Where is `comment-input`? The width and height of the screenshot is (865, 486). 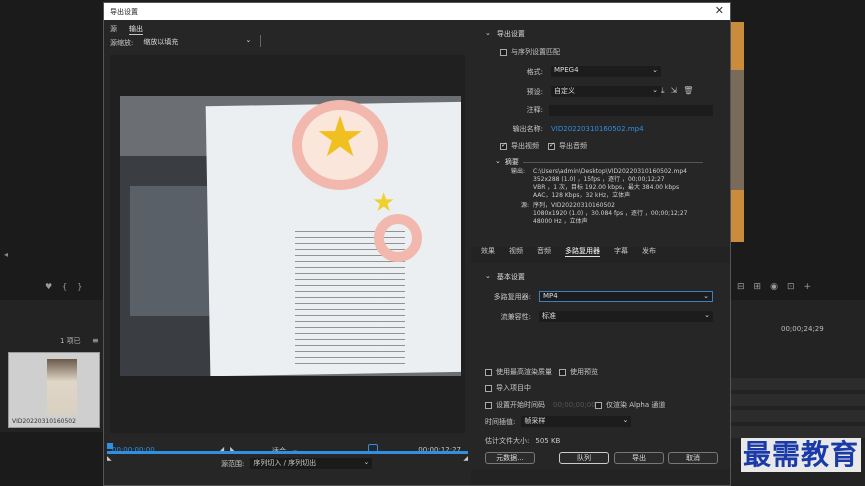
comment-input is located at coordinates (631, 110).